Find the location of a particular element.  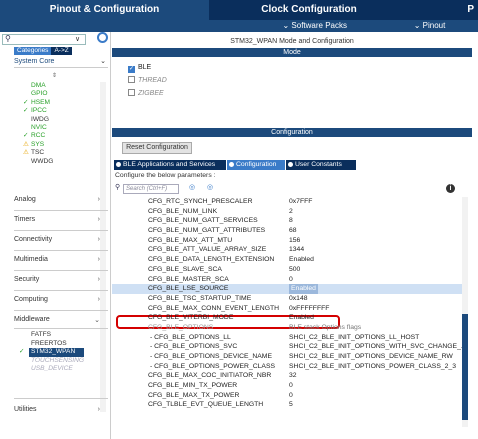

parameter-name: CFG_BLE_VITERBI_MODE is located at coordinates (191, 318).